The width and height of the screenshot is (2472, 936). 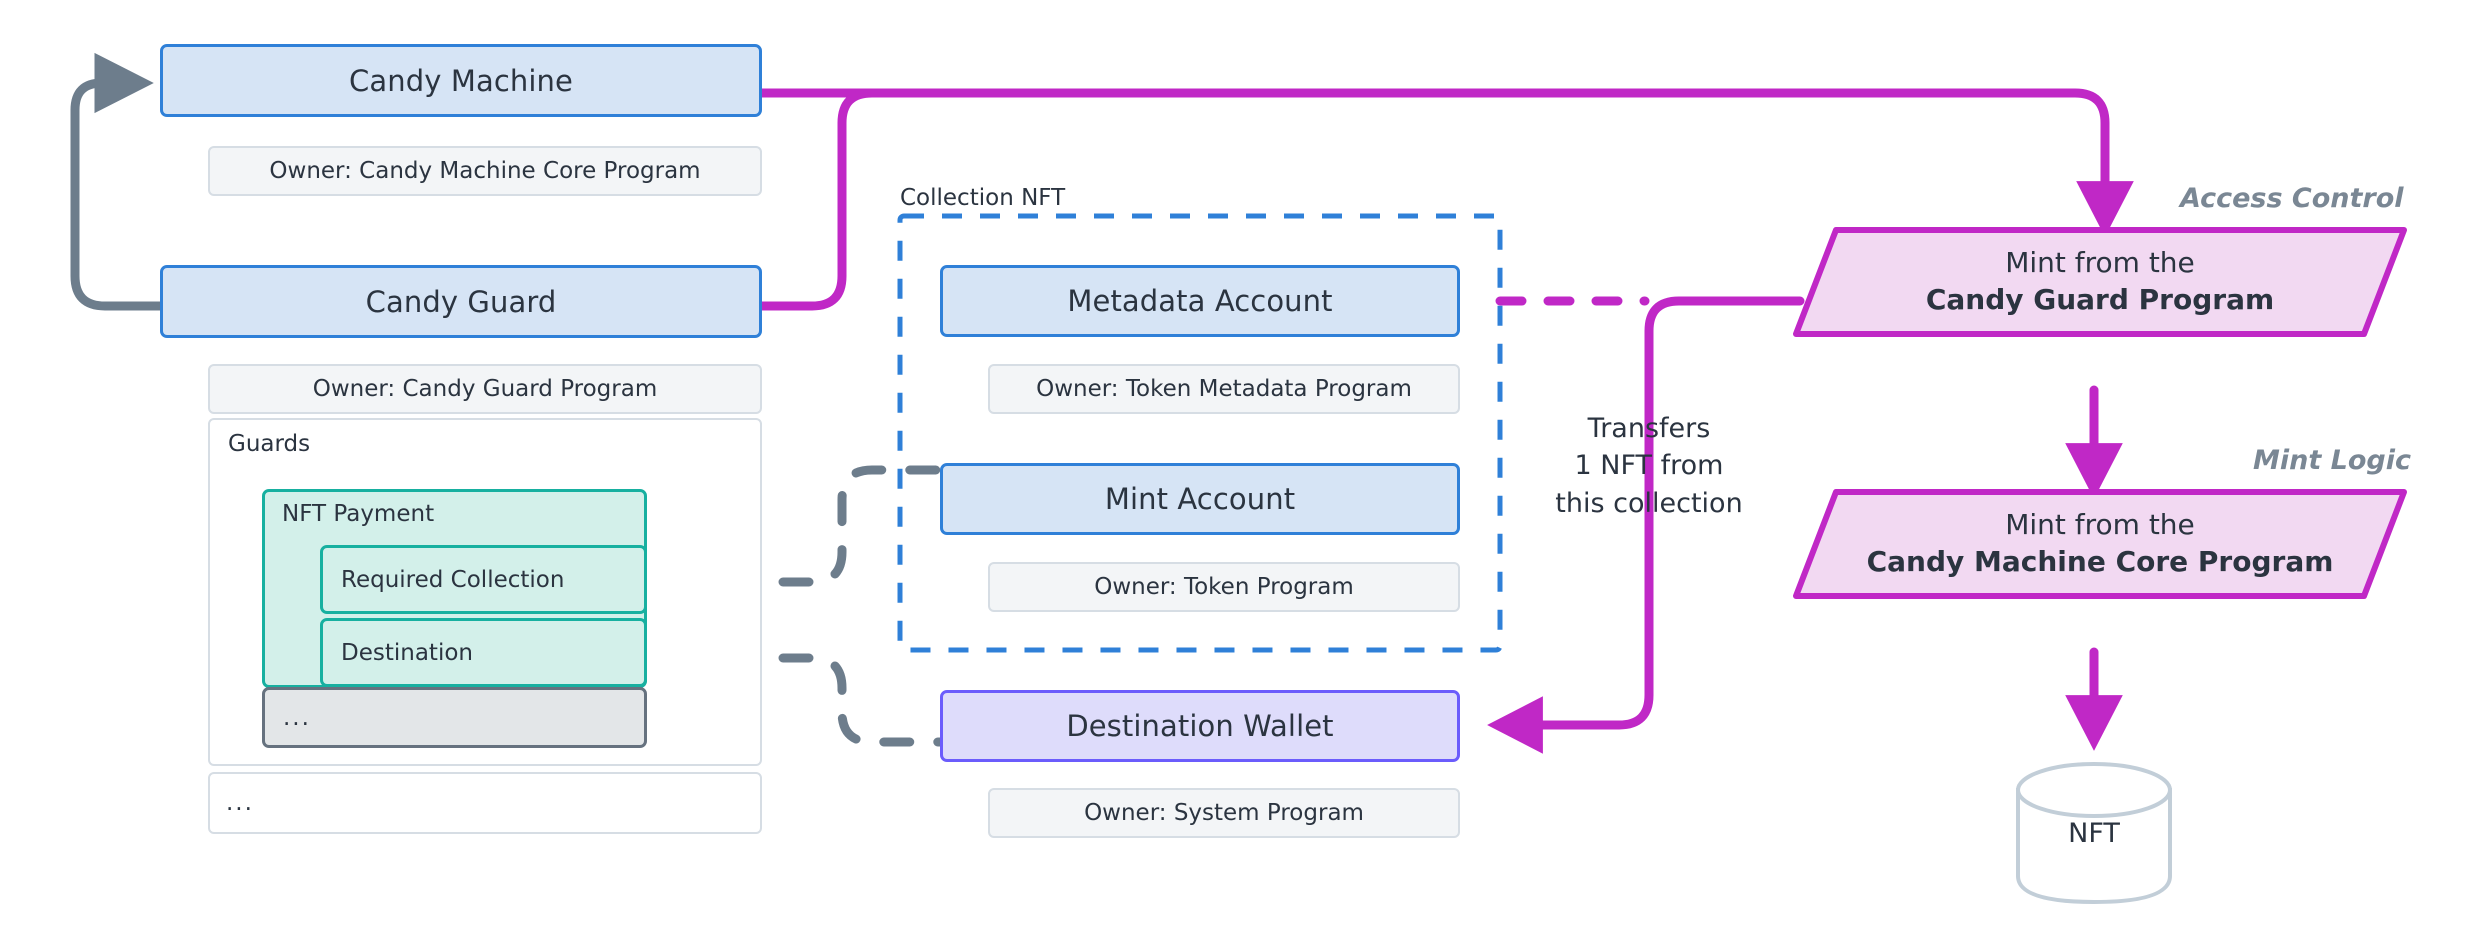 What do you see at coordinates (407, 652) in the screenshot?
I see `destination-label: Destination` at bounding box center [407, 652].